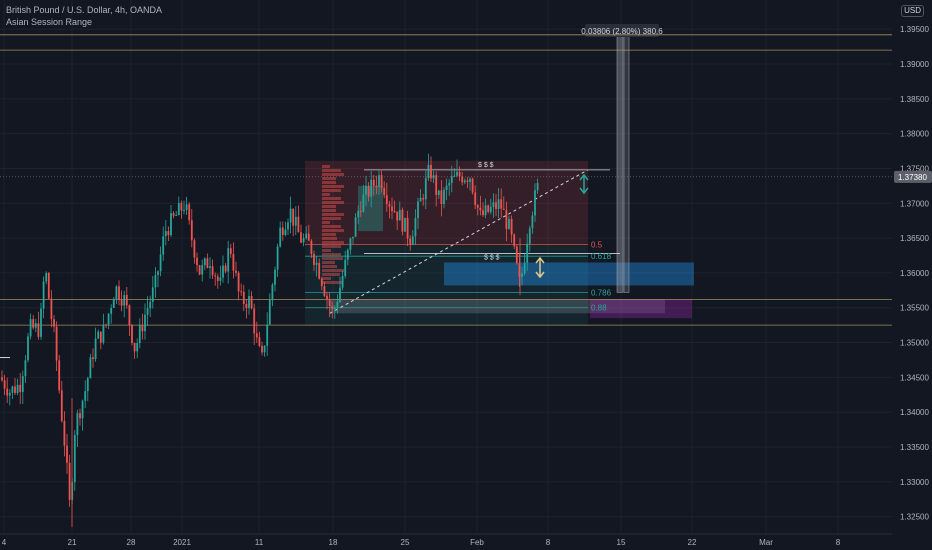 The height and width of the screenshot is (550, 932). I want to click on time-tick-label: 4, so click(4, 542).